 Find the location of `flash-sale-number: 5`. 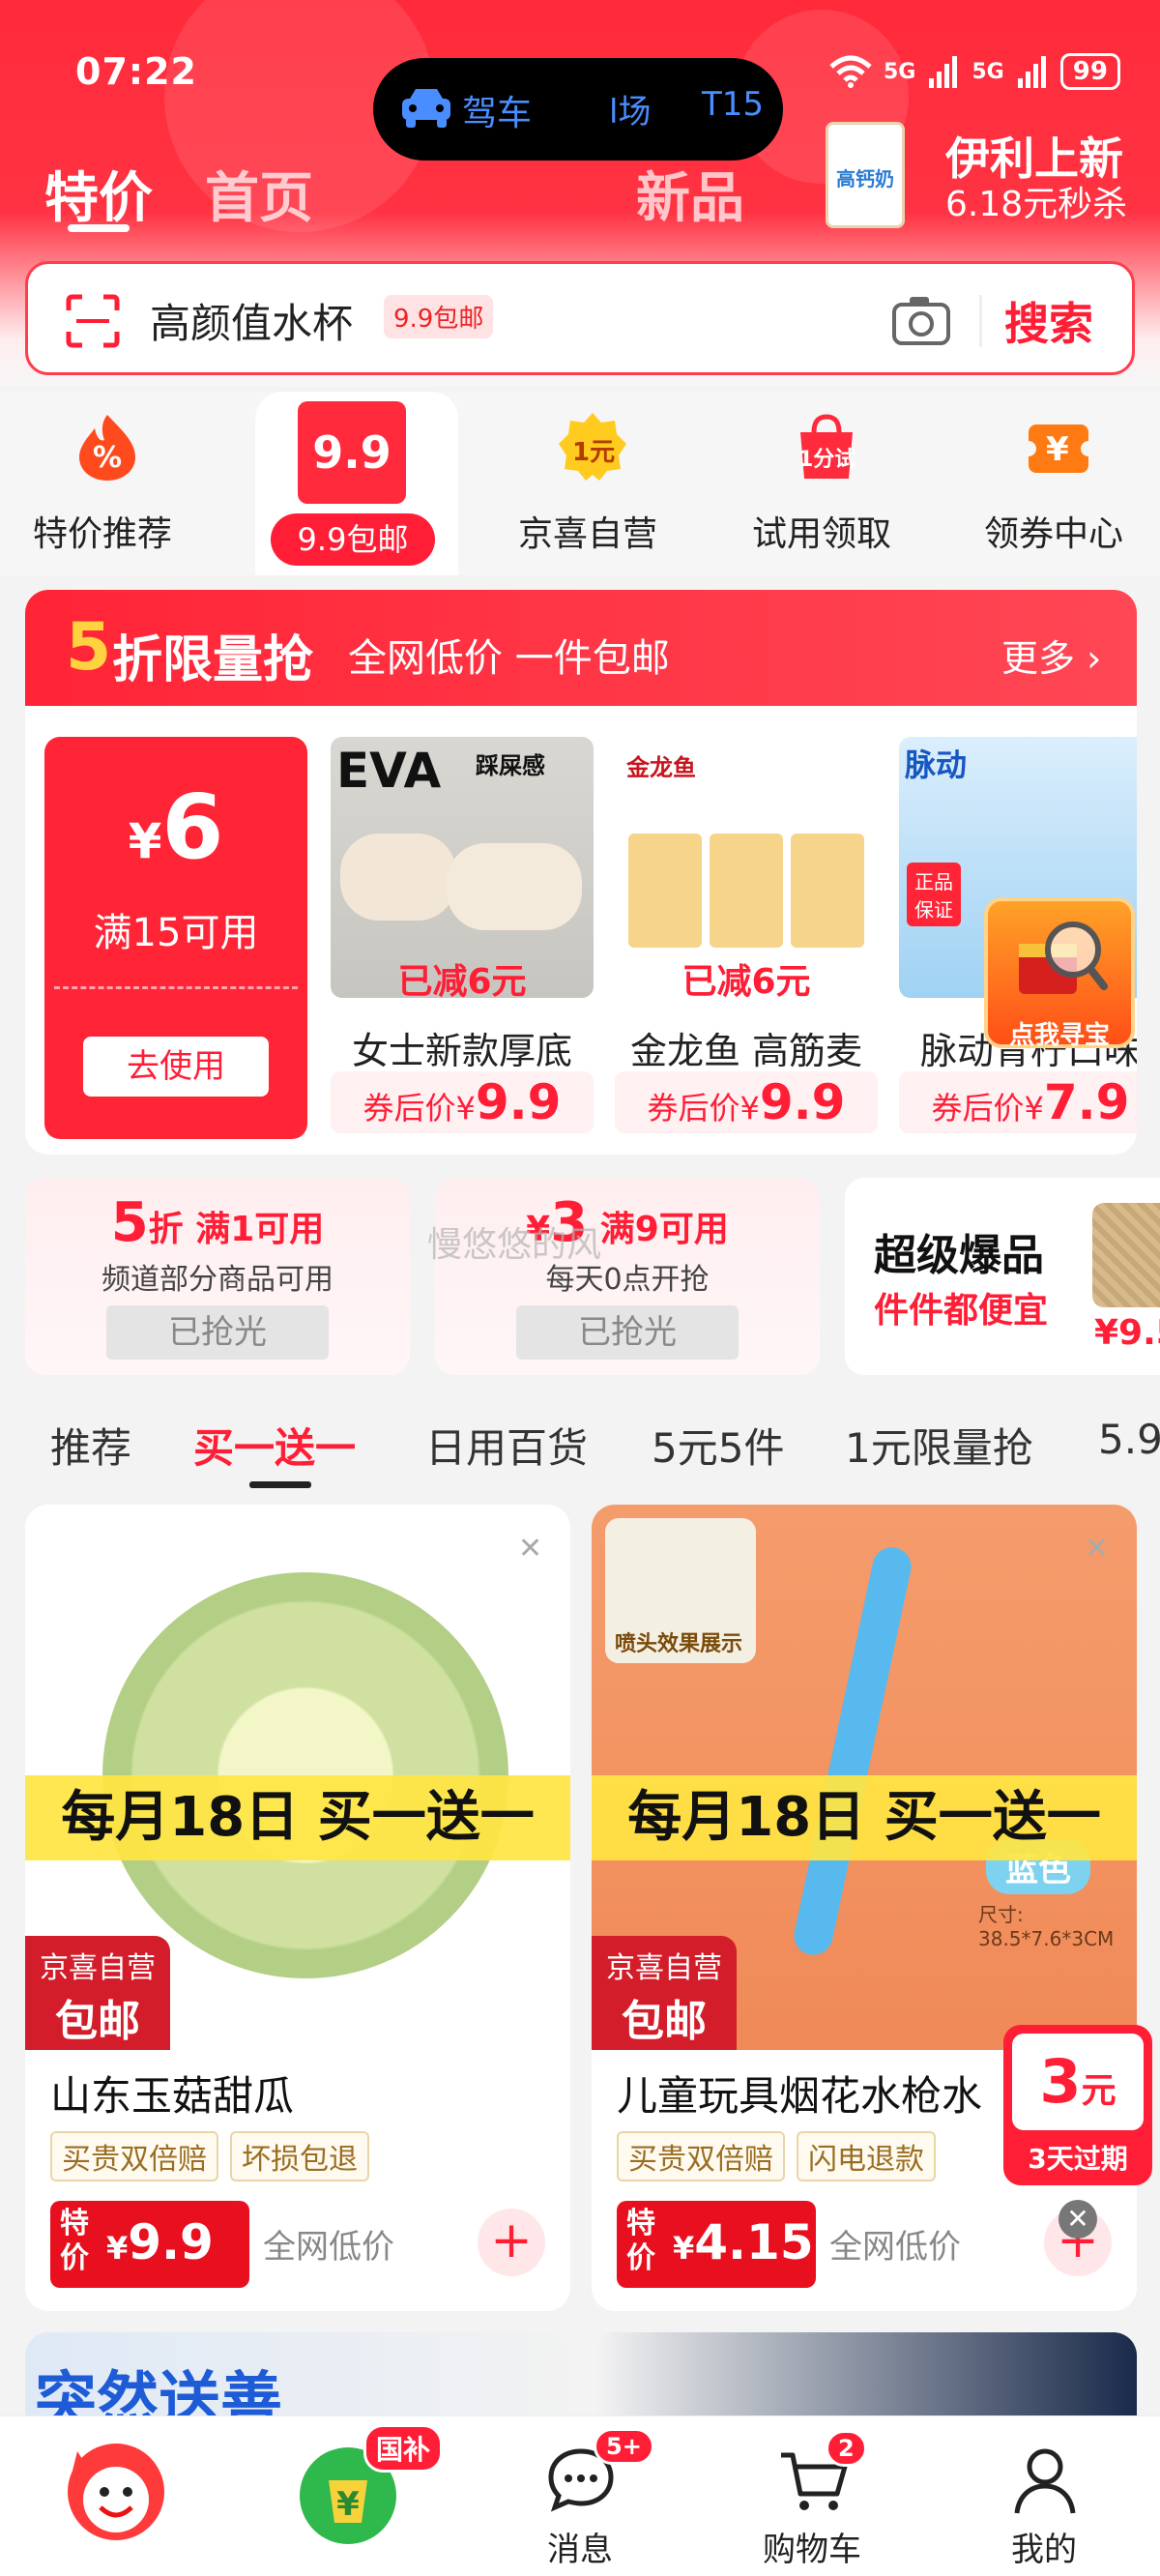

flash-sale-number: 5 is located at coordinates (89, 647).